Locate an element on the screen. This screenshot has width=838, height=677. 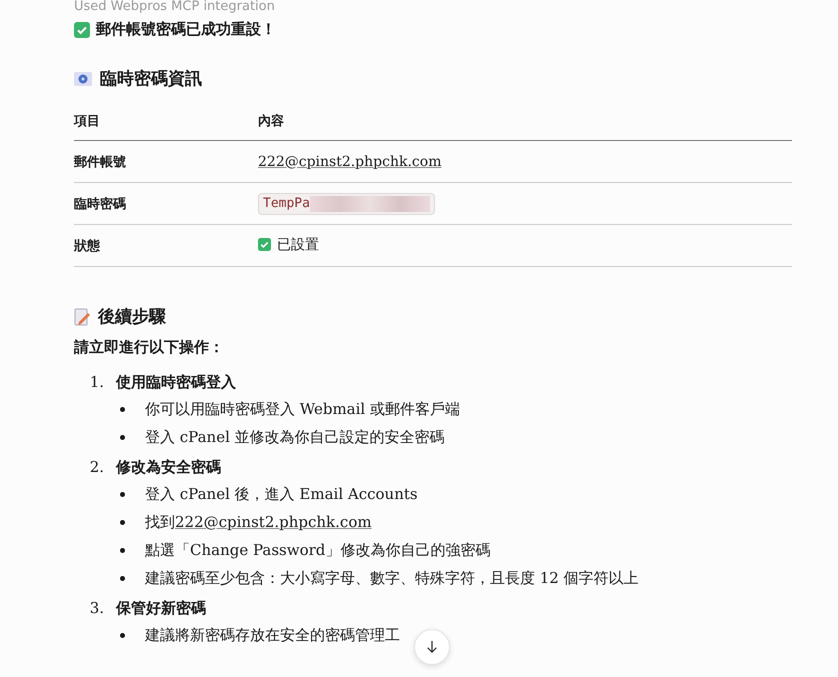
password-code: TempPa is located at coordinates (346, 203).